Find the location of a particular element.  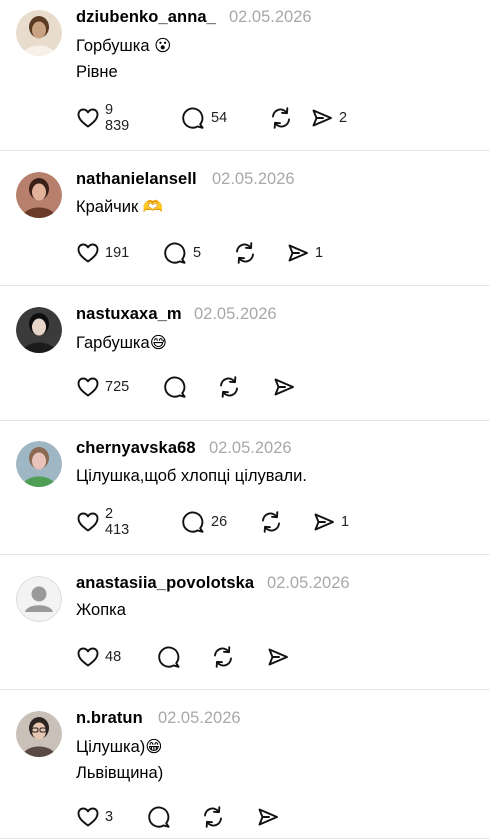

post-text: Гарбушка😅 is located at coordinates (121, 343).